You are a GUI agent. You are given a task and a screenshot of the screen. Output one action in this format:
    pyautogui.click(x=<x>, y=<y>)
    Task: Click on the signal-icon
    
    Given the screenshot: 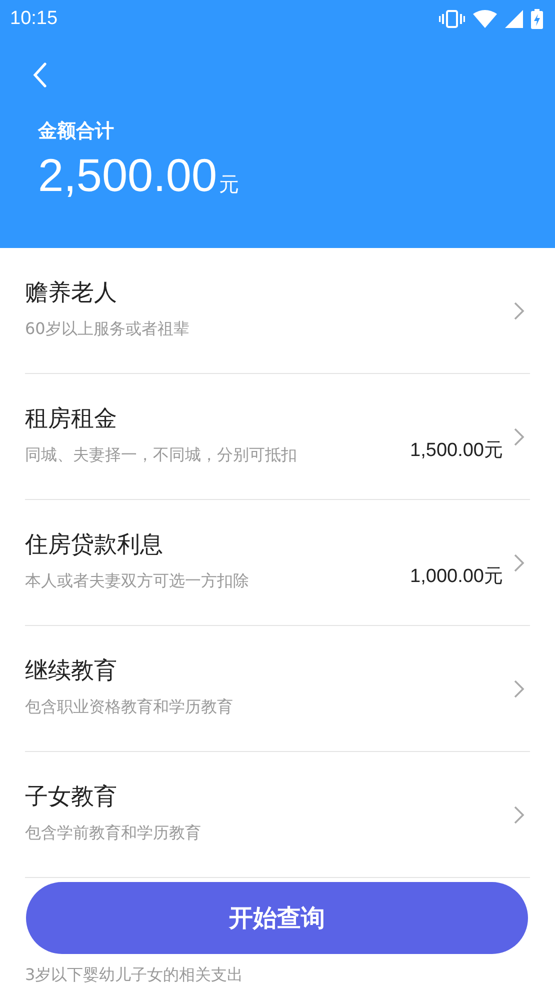 What is the action you would take?
    pyautogui.click(x=514, y=19)
    